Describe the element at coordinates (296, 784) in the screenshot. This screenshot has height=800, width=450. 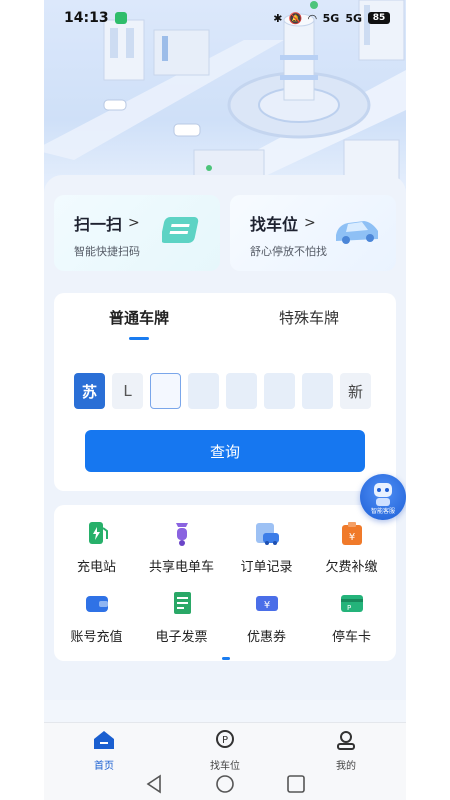
I see `recents-icon` at that location.